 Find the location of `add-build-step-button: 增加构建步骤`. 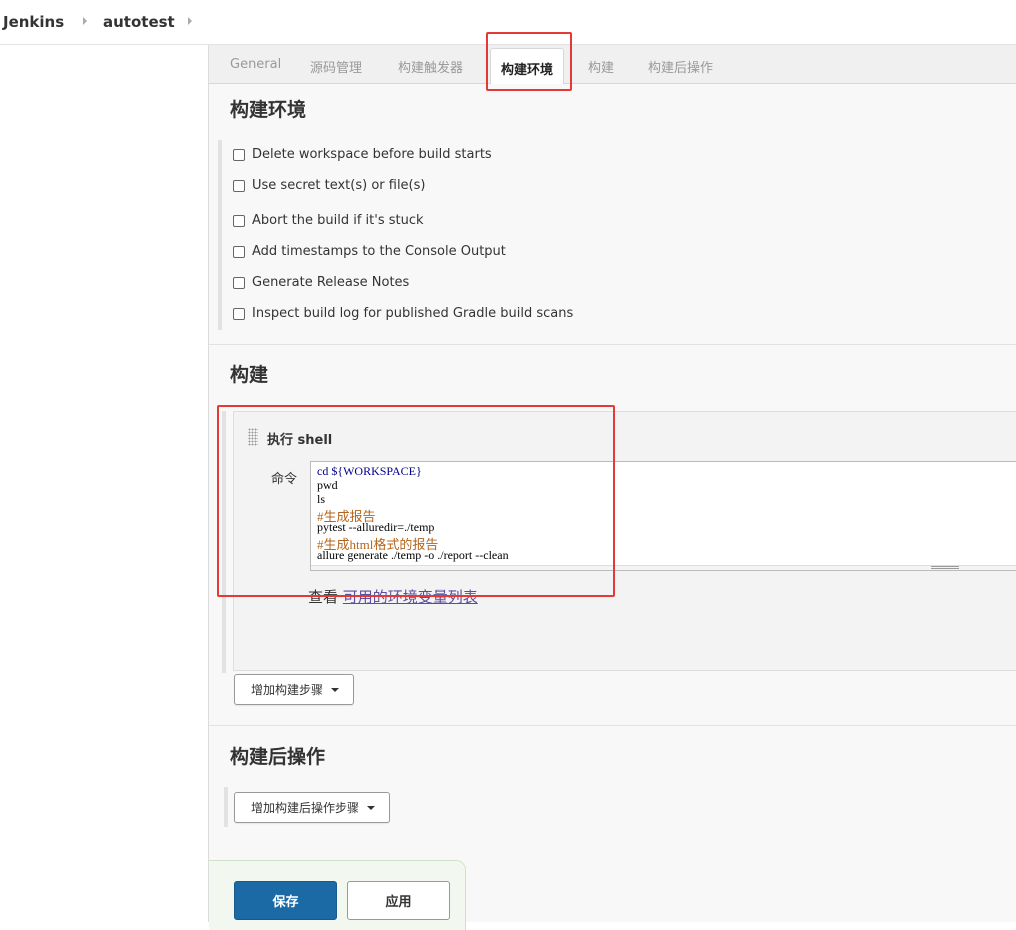

add-build-step-button: 增加构建步骤 is located at coordinates (294, 689).